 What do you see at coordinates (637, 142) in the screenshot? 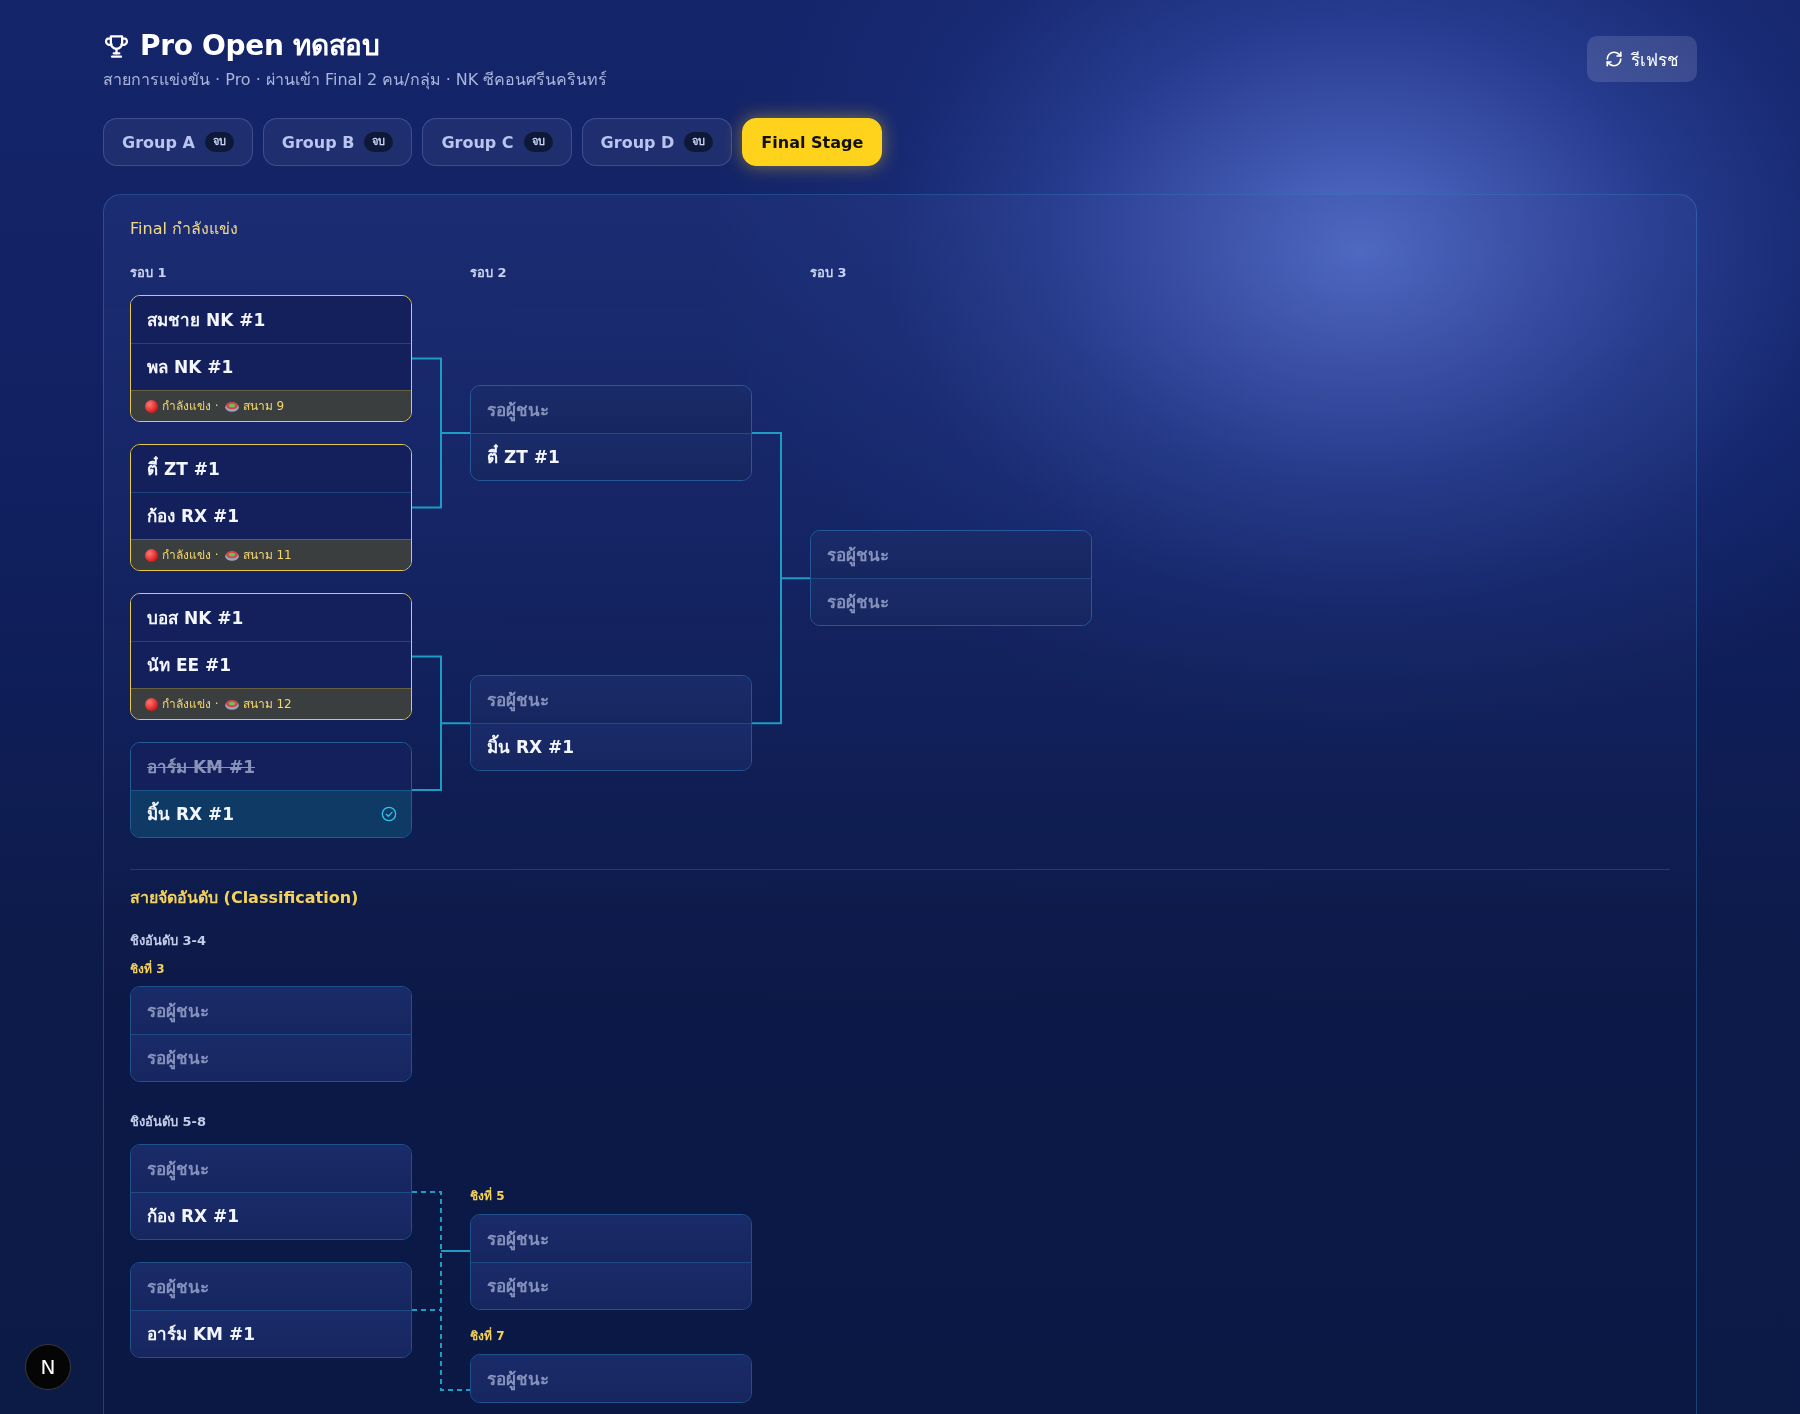
I see `tab-label: Group D` at bounding box center [637, 142].